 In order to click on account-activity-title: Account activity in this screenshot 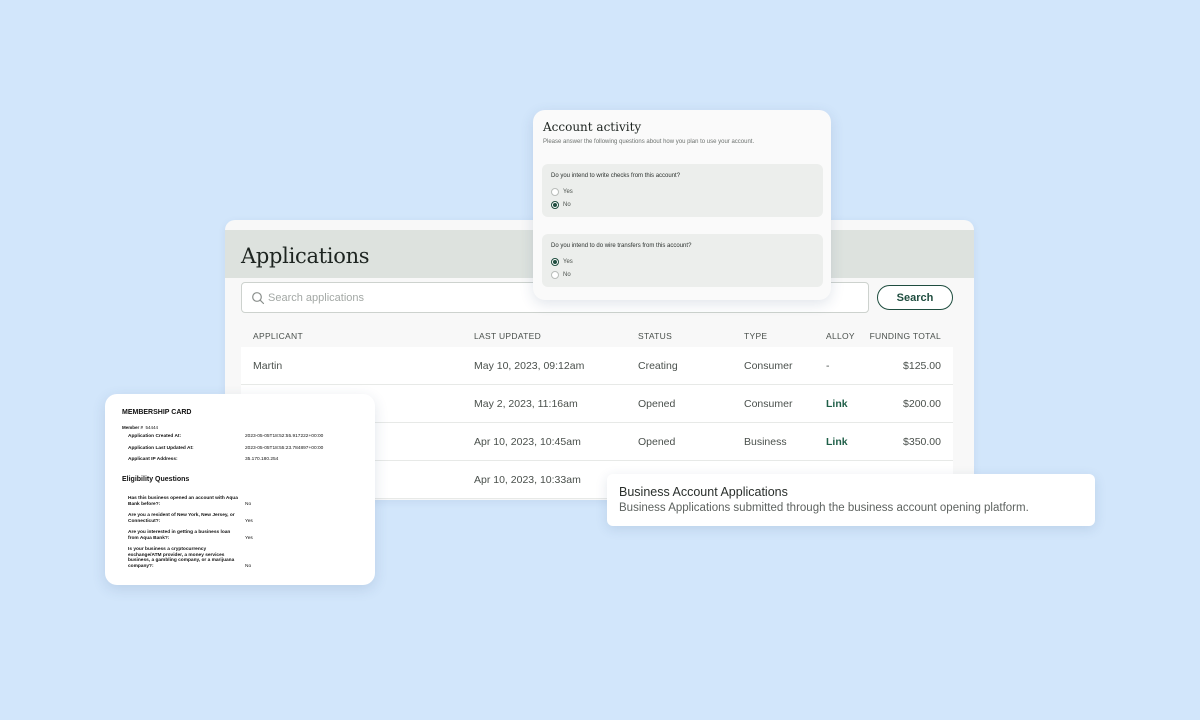, I will do `click(592, 127)`.